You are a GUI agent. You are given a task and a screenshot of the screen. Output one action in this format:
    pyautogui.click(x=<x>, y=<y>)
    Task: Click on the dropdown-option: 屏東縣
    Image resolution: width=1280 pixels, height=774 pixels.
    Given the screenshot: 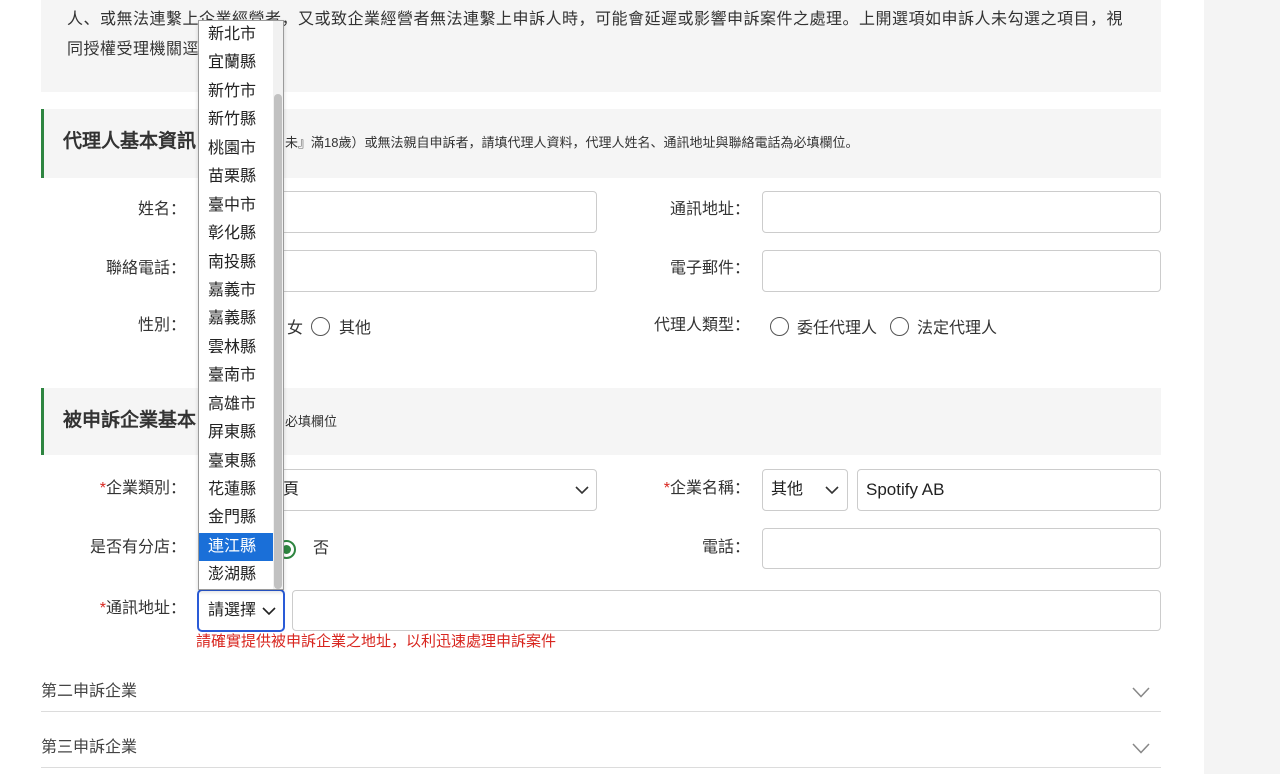 What is the action you would take?
    pyautogui.click(x=236, y=433)
    